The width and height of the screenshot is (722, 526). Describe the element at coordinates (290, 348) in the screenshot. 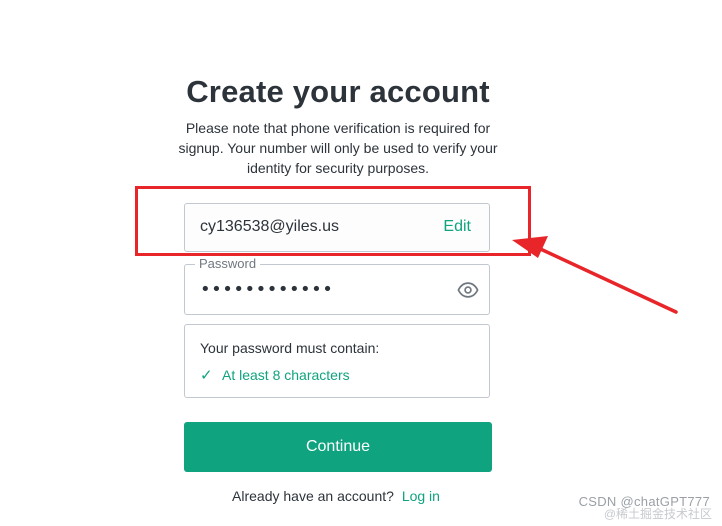

I see `requirements-heading: Your password must contain:` at that location.